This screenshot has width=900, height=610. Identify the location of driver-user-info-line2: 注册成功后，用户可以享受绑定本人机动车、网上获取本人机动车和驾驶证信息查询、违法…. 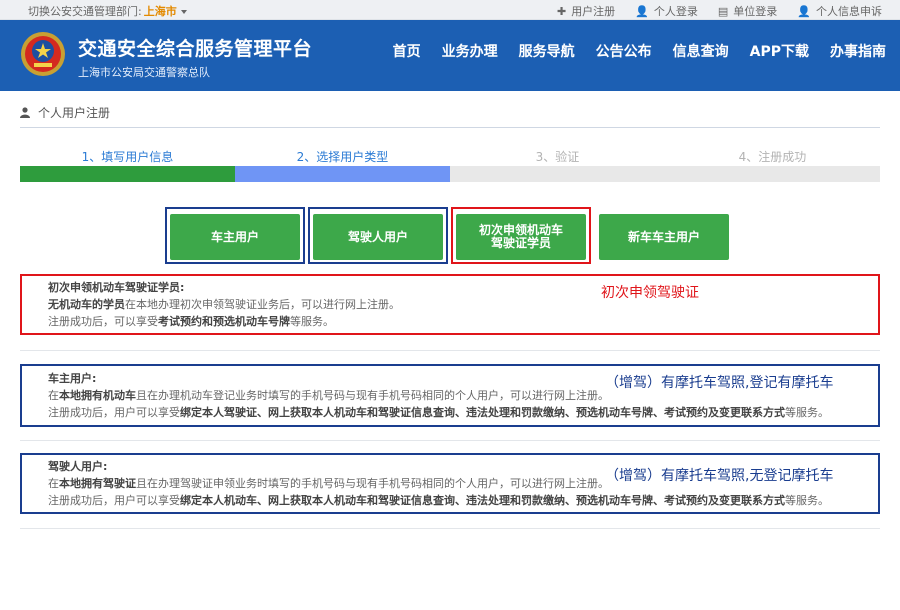
(438, 500).